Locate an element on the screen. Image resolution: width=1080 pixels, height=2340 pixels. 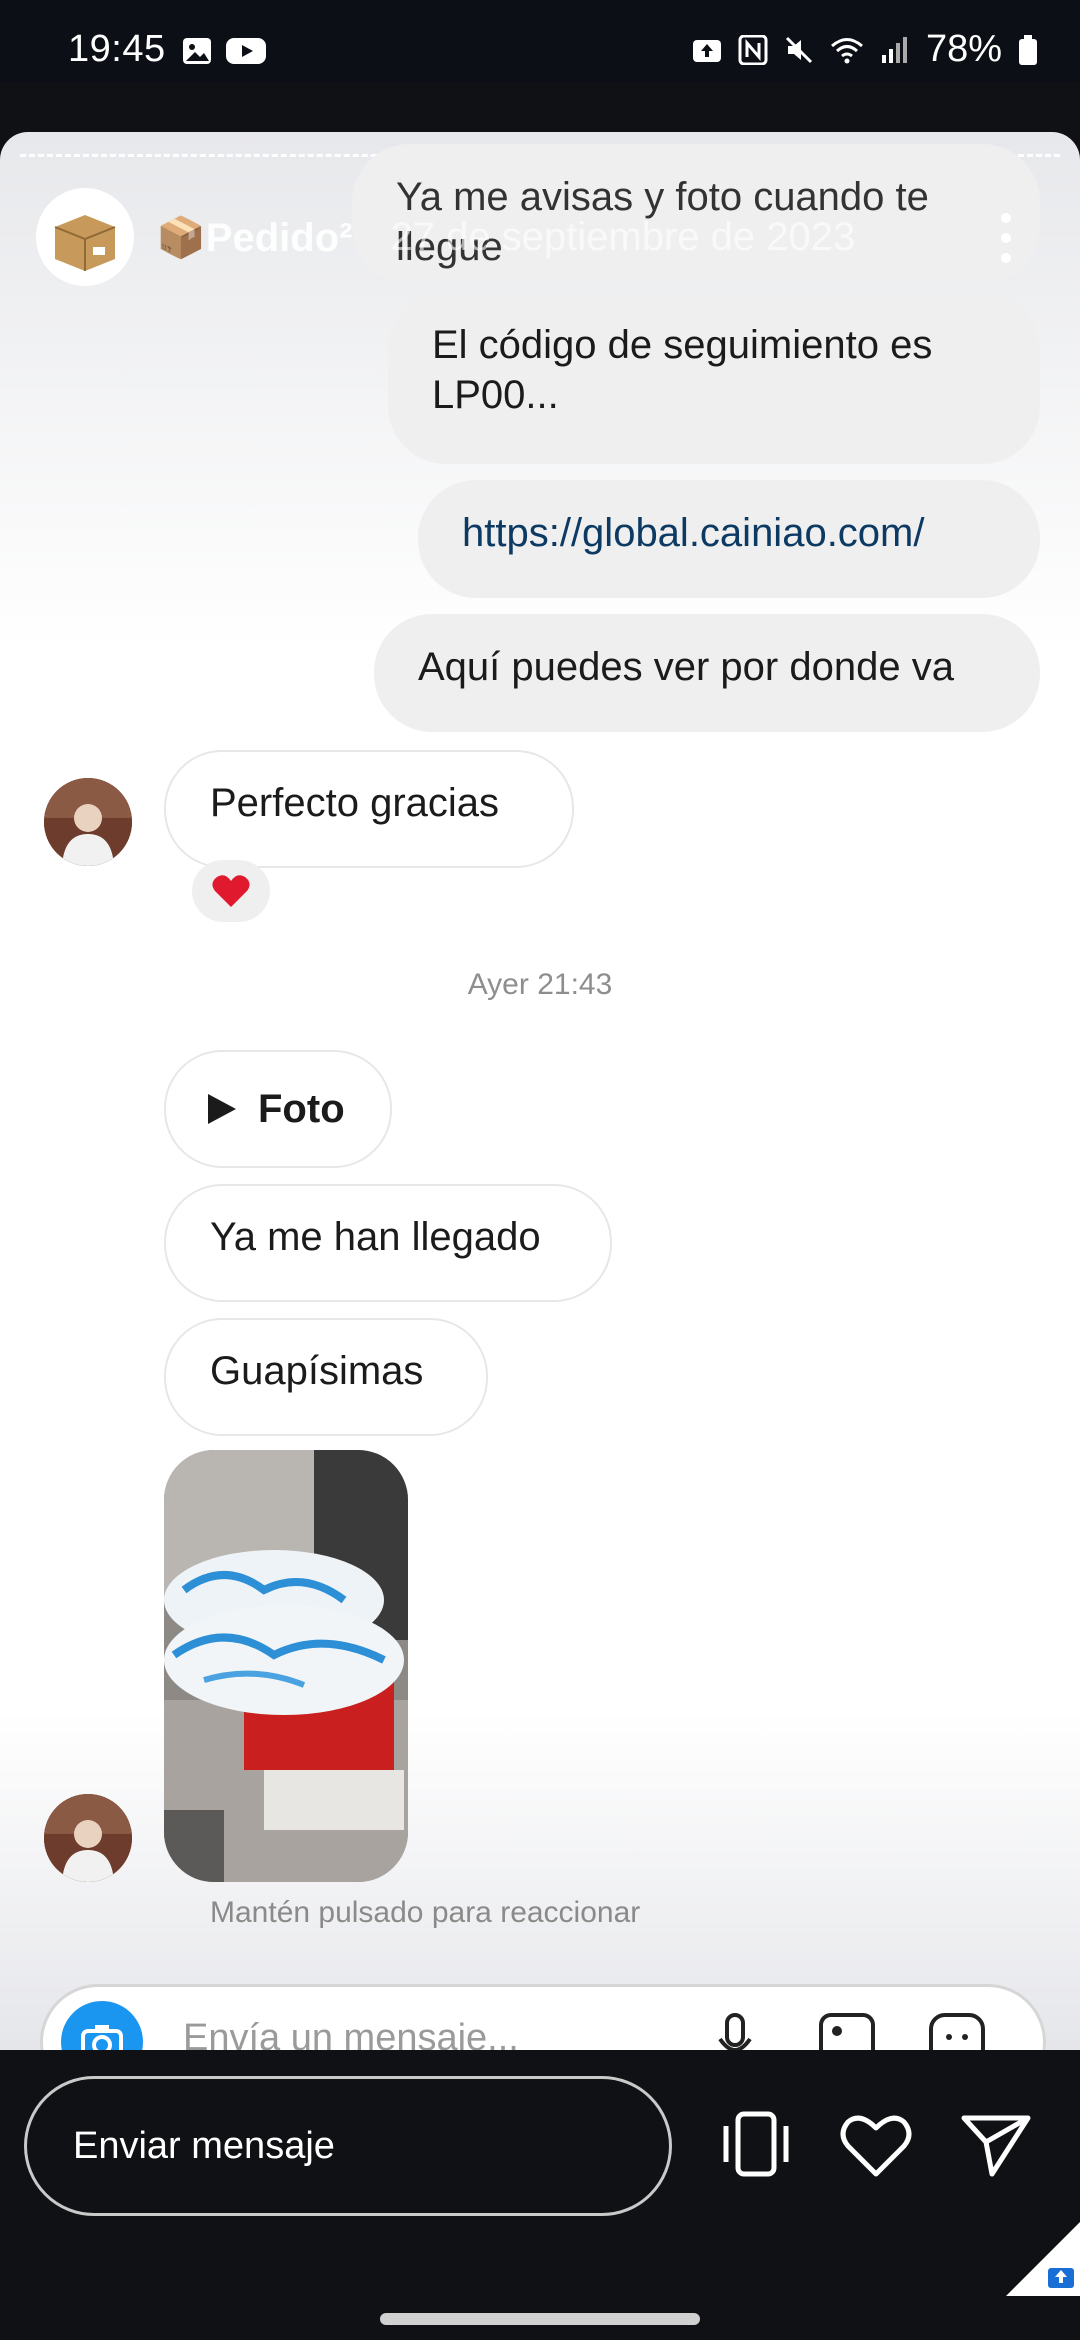
reaction-badge is located at coordinates (231, 891).